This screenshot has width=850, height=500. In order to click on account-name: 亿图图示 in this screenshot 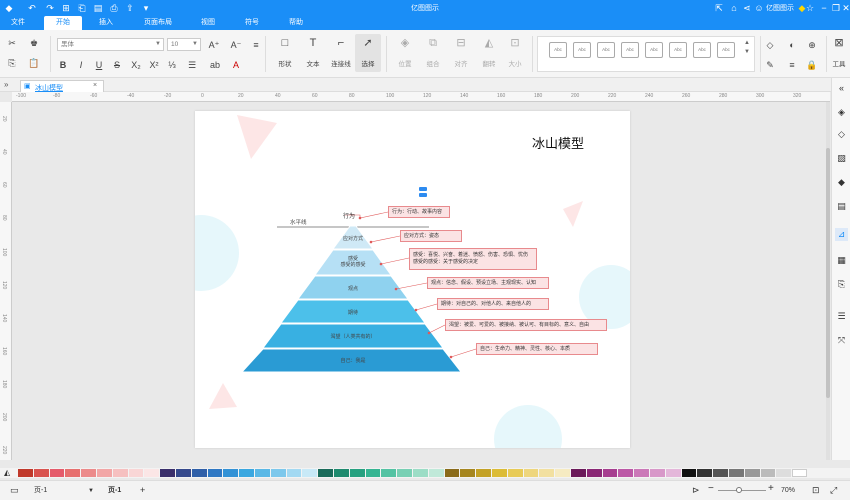, I will do `click(780, 8)`.